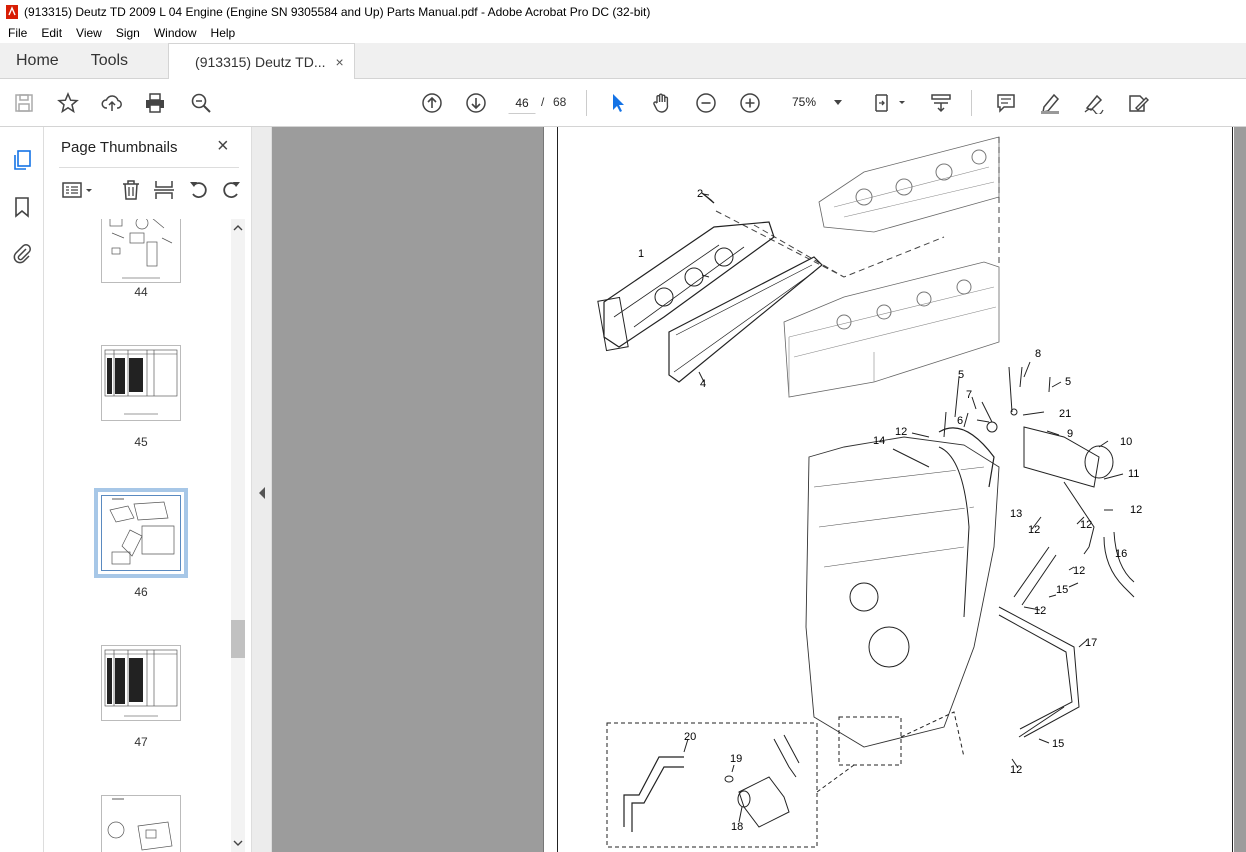 This screenshot has width=1246, height=852. I want to click on tab-close-icon: ×, so click(340, 62).